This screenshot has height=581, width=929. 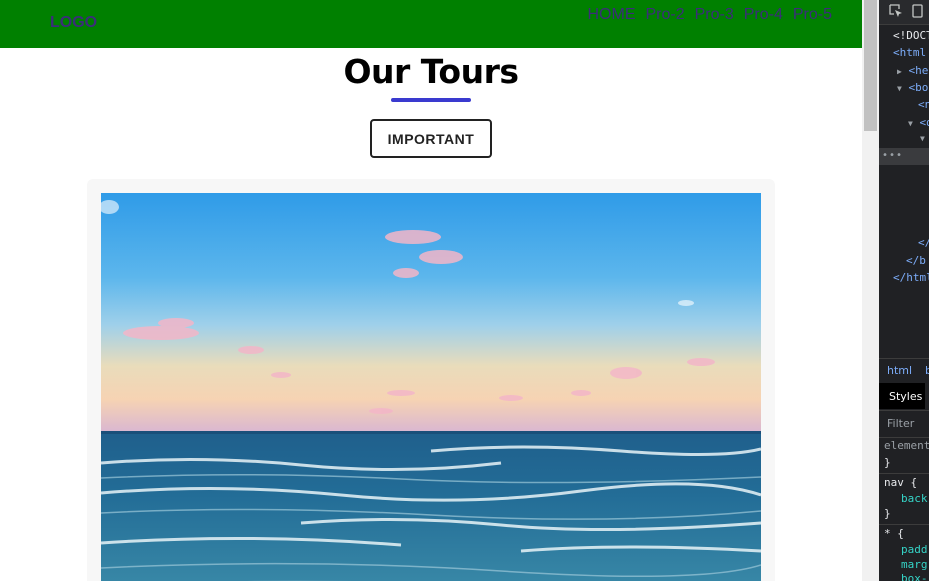 I want to click on breadcrumb-html: html, so click(x=899, y=370).